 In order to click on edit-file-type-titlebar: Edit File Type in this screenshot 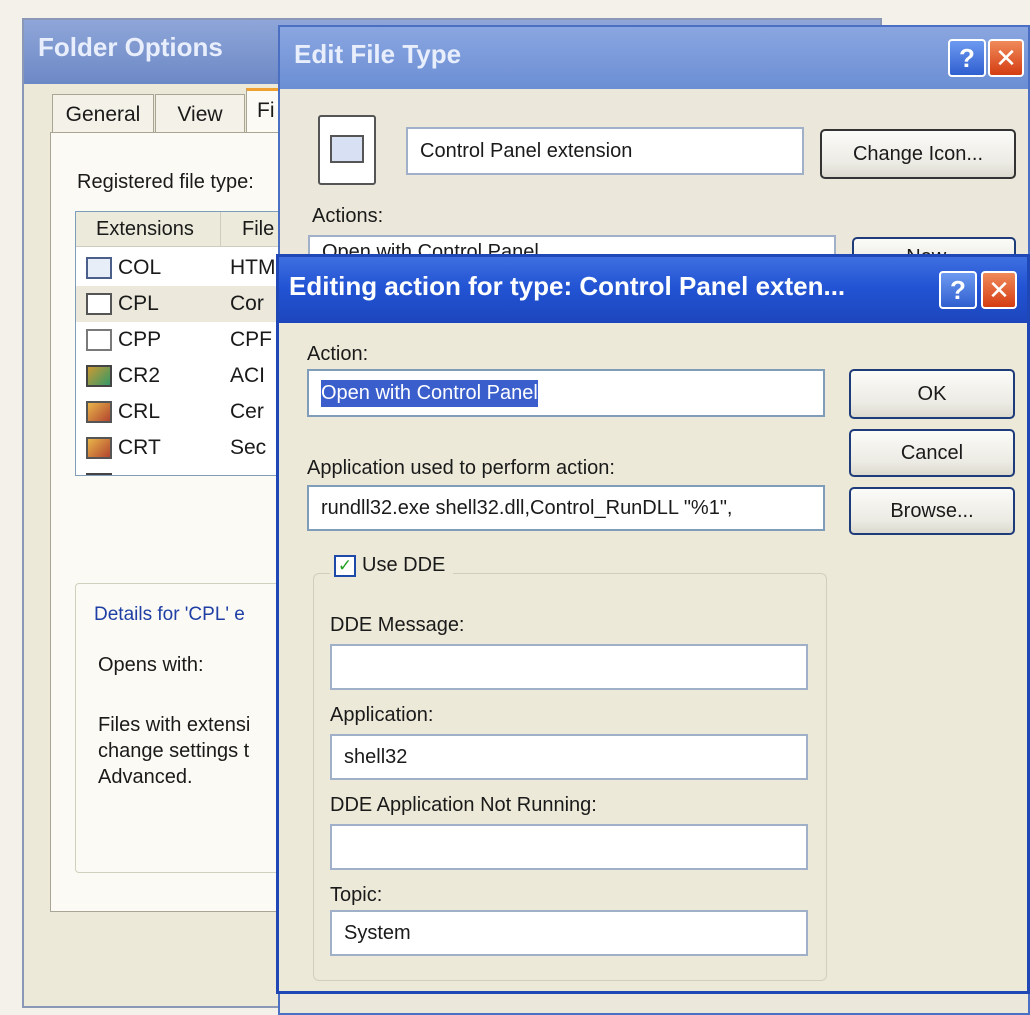, I will do `click(654, 58)`.